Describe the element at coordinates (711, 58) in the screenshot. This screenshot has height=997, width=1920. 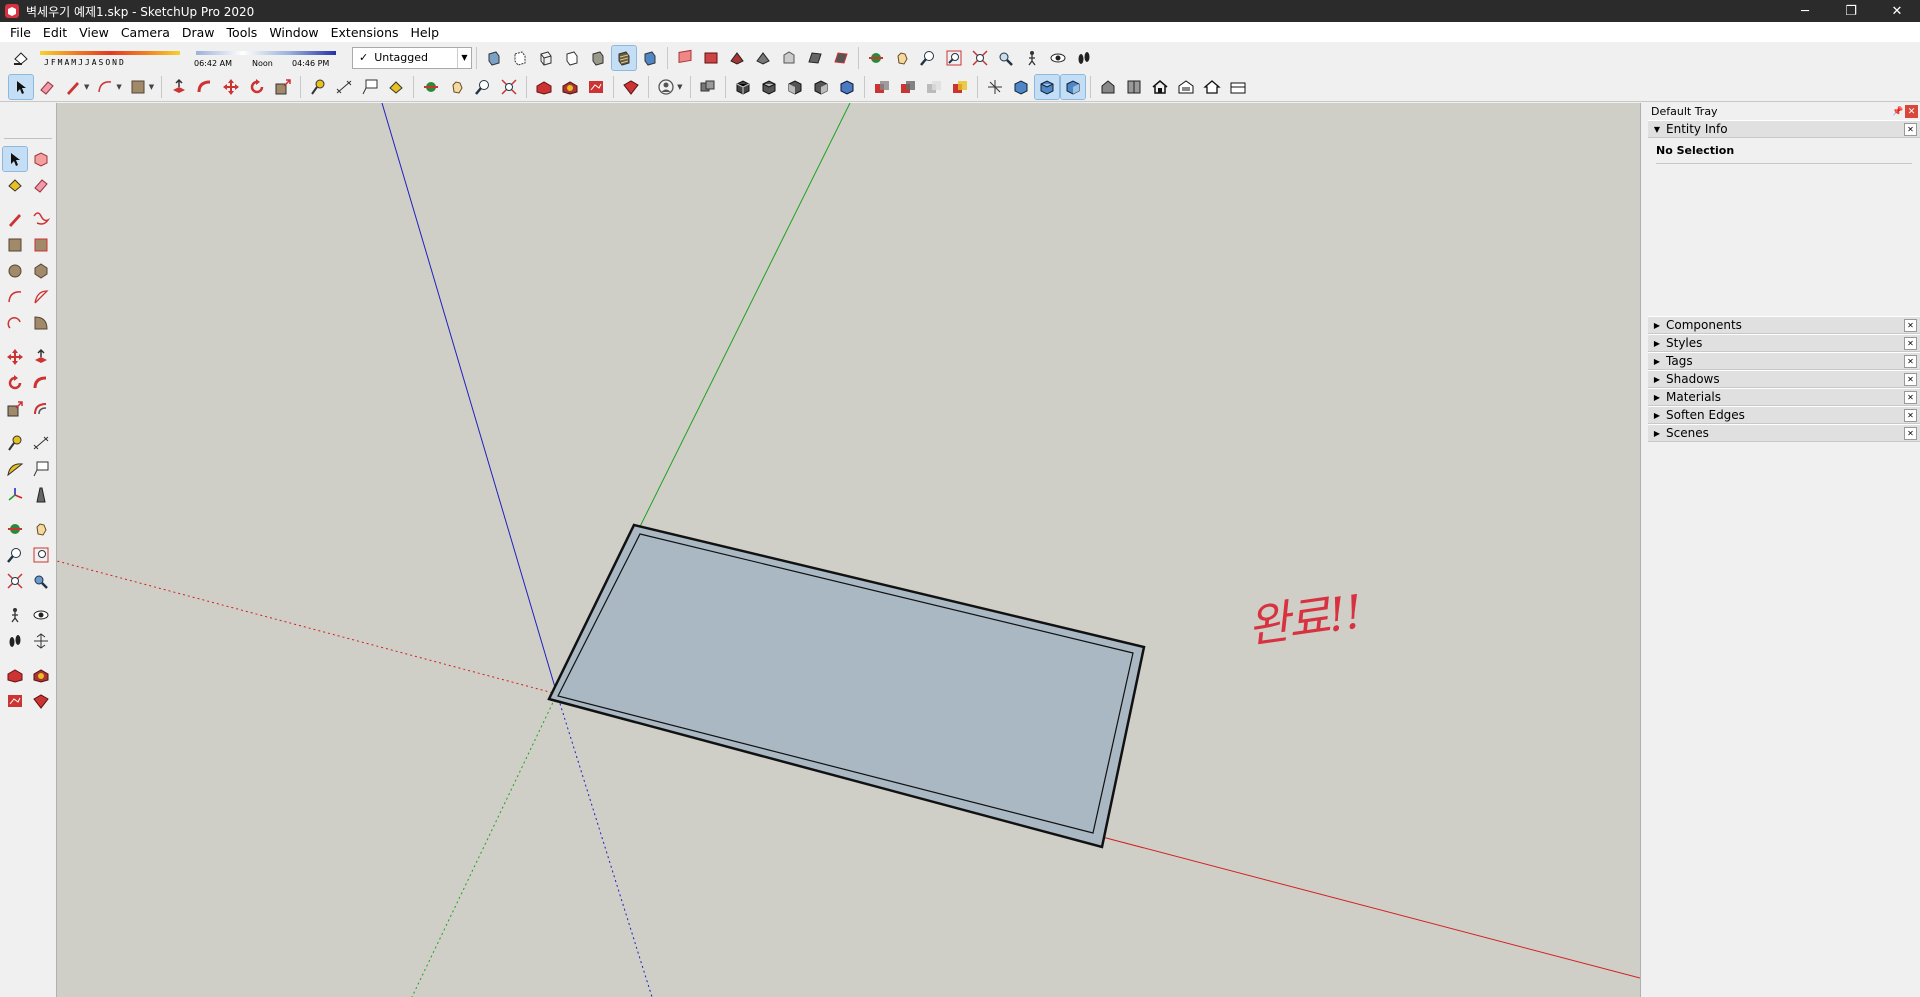
I see `section-cut-icon` at that location.